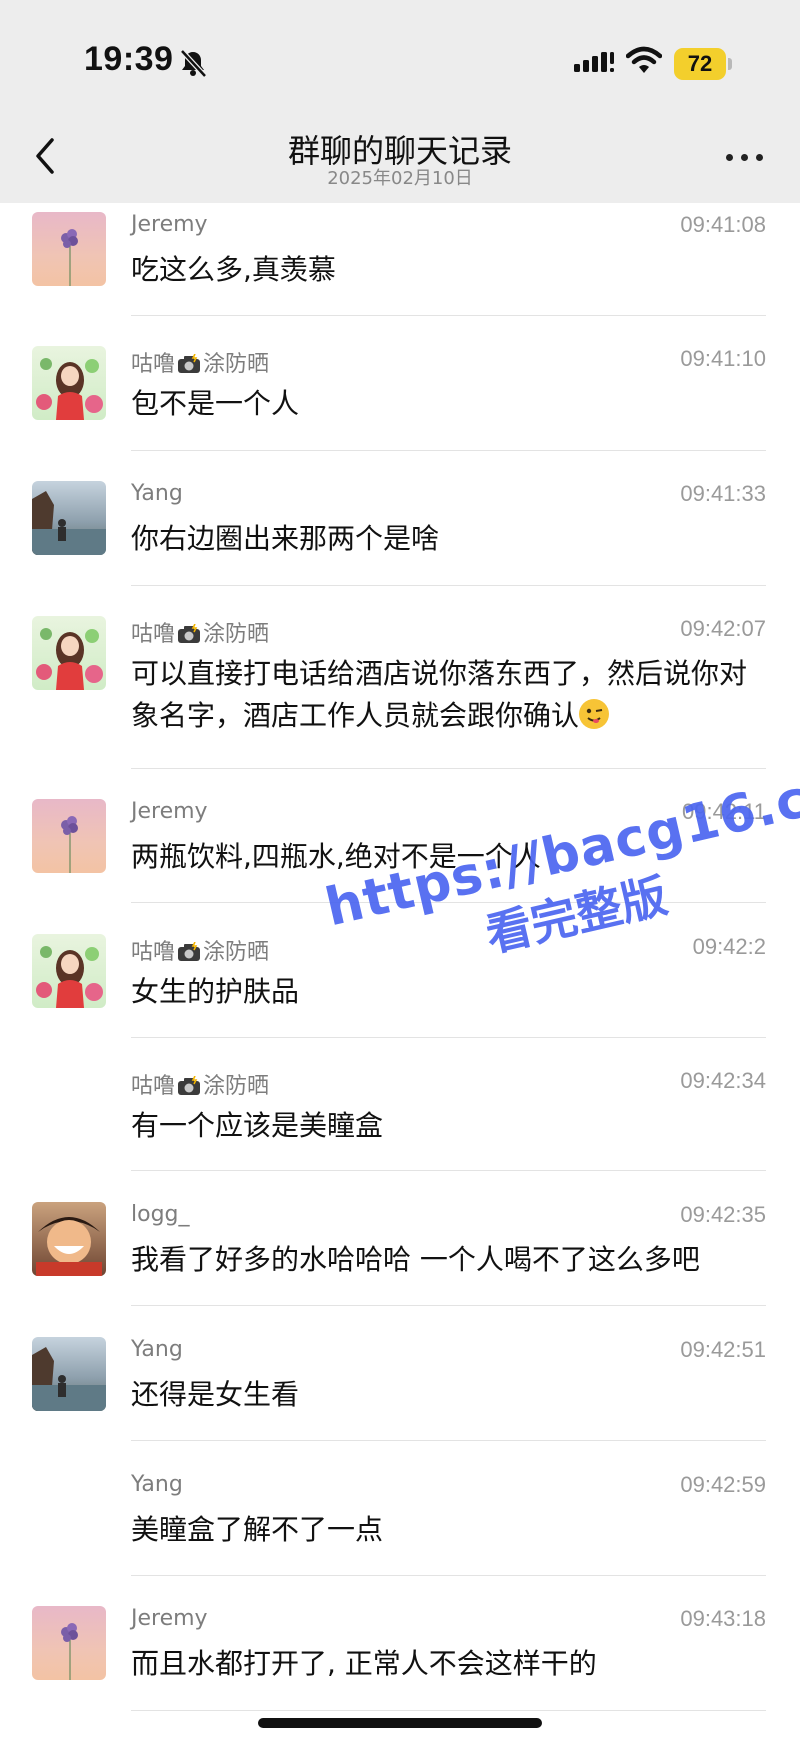 The height and width of the screenshot is (1741, 800). Describe the element at coordinates (723, 1484) in the screenshot. I see `message-time: 09:42:59` at that location.